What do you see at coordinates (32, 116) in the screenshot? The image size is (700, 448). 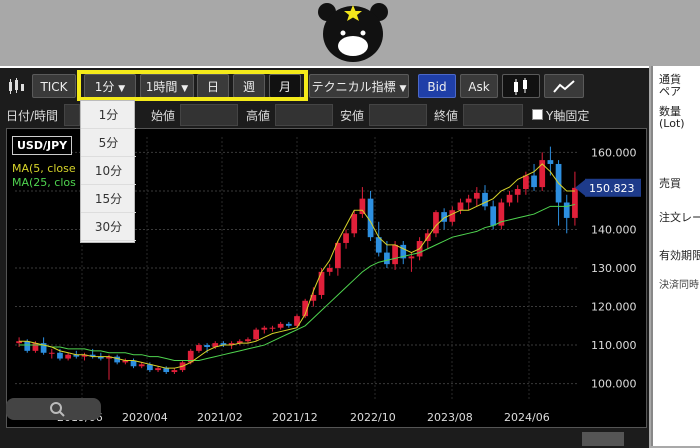 I see `datetime-label: 日付/時間` at bounding box center [32, 116].